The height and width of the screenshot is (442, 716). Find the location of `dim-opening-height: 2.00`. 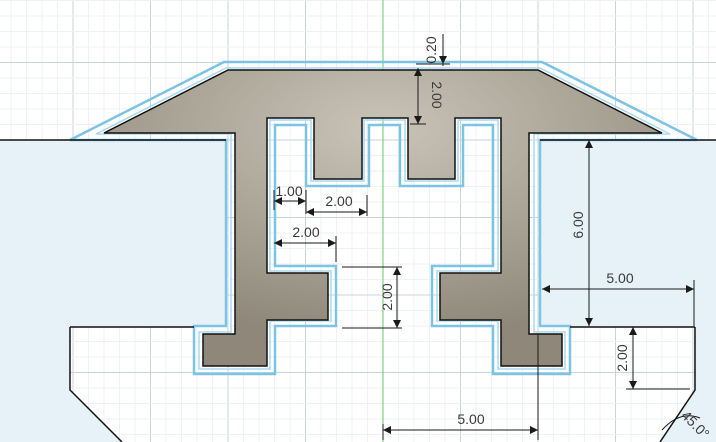

dim-opening-height: 2.00 is located at coordinates (372, 297).